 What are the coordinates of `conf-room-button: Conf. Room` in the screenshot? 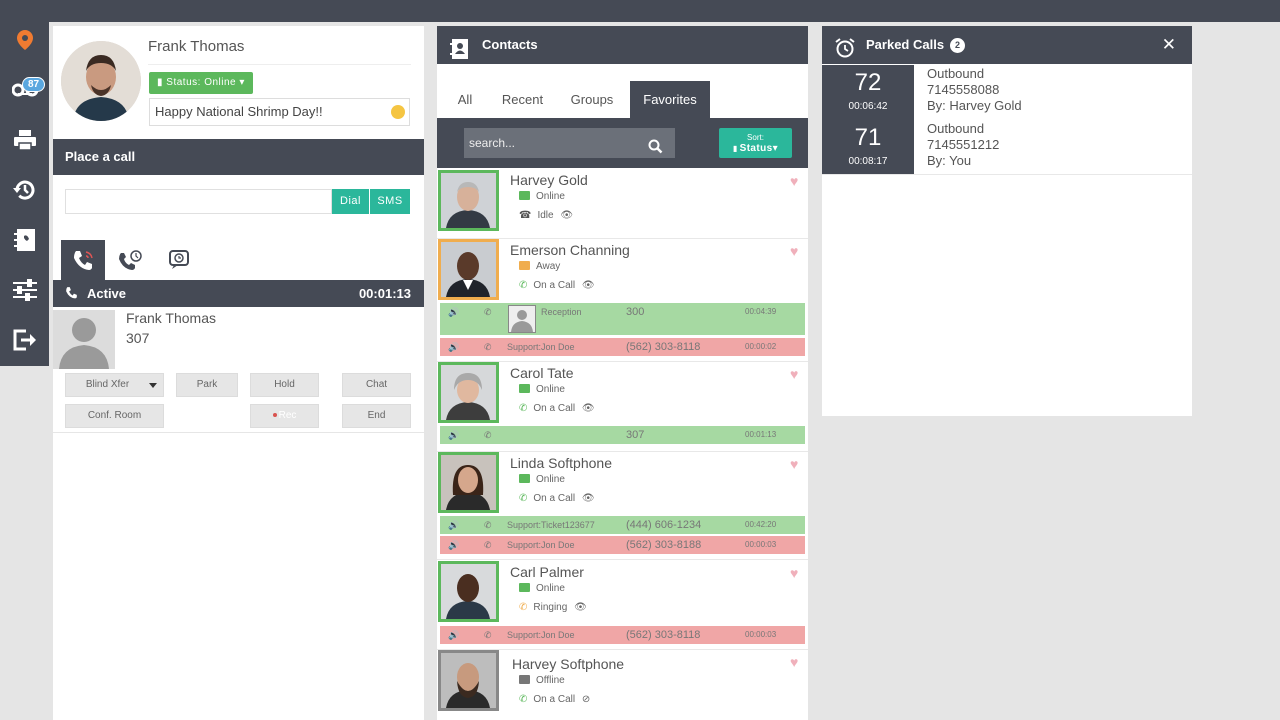 It's located at (114, 416).